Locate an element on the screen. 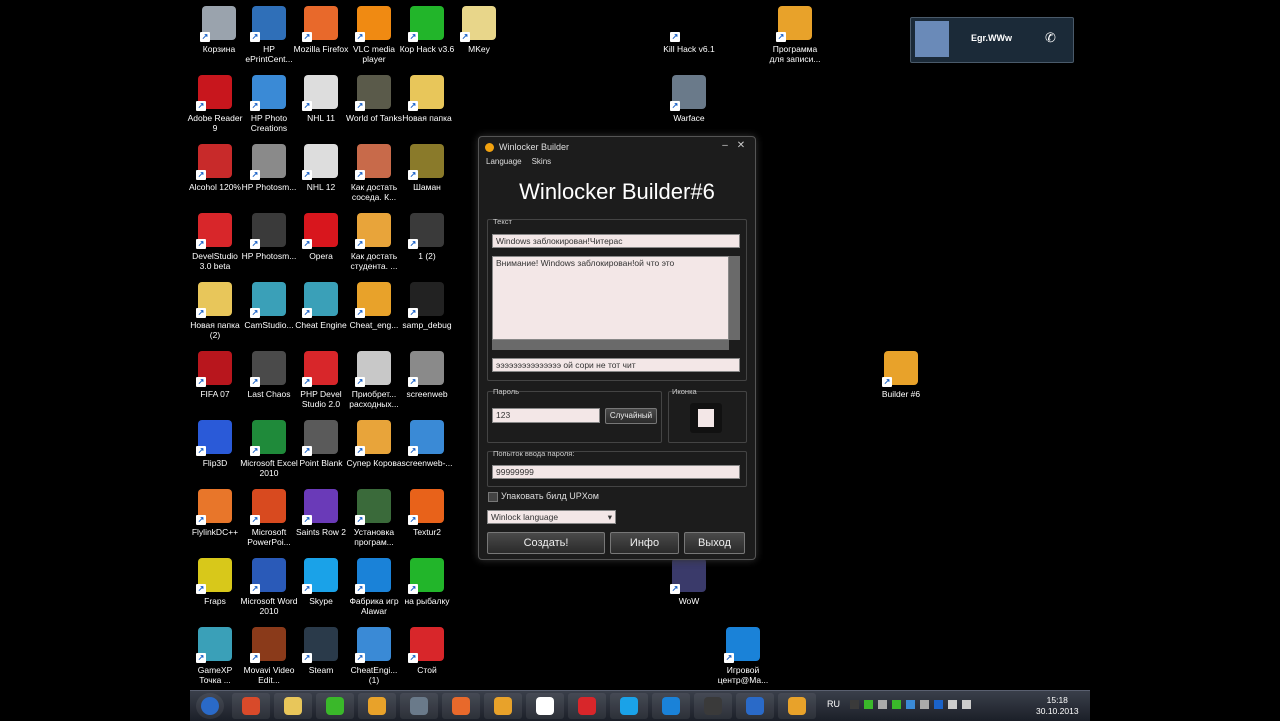  desktop-icon-saints-row: ↗ Saints Row 2 is located at coordinates (321, 513).